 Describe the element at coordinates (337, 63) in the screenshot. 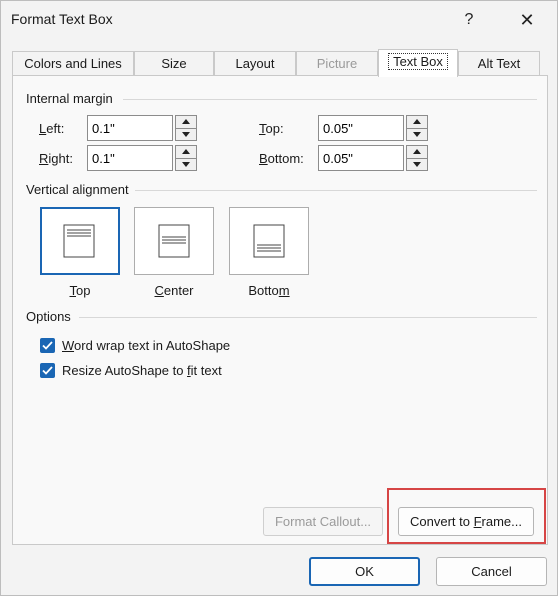

I see `tab-picture: Picture` at that location.